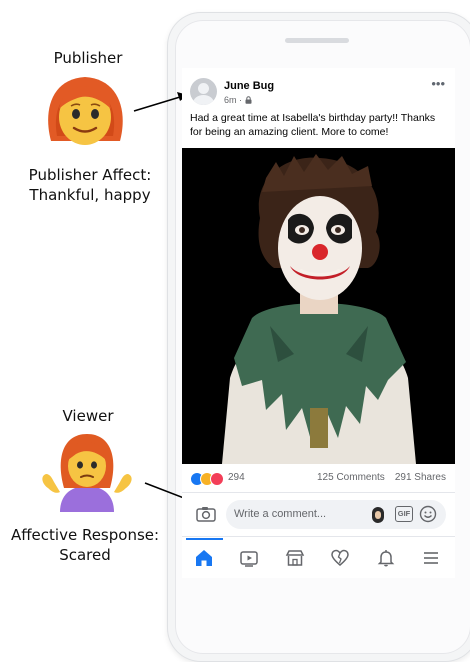 The image size is (470, 662). I want to click on tab-home, so click(204, 558).